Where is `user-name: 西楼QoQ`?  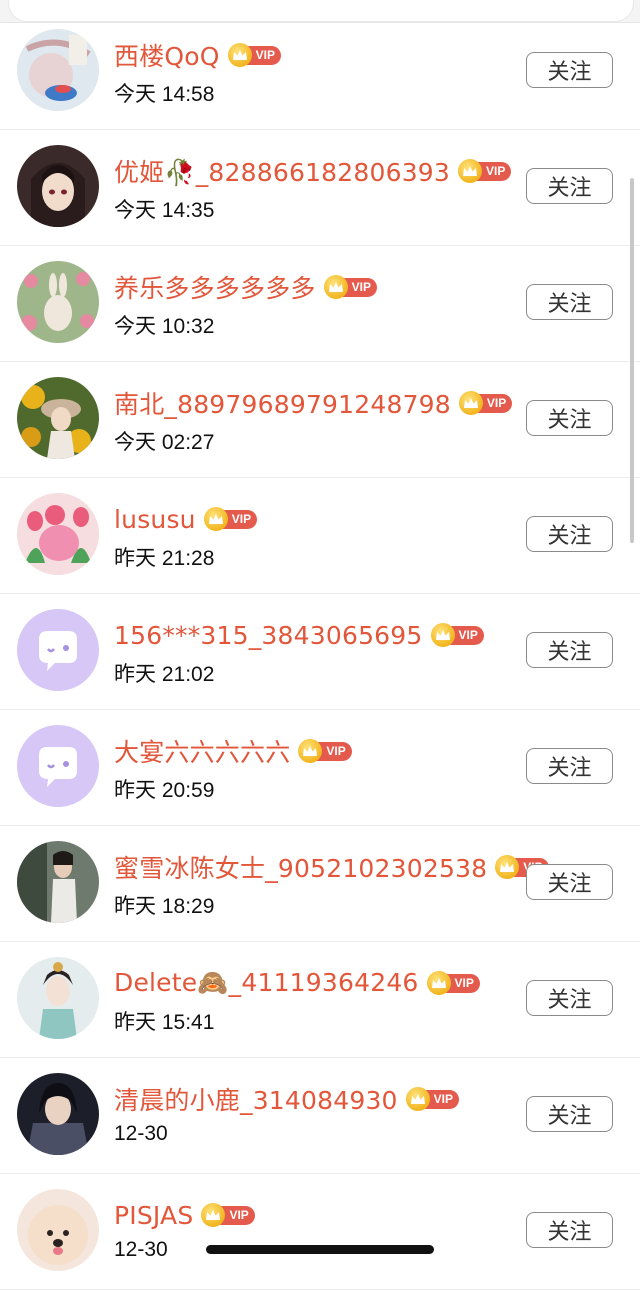
user-name: 西楼QoQ is located at coordinates (167, 55).